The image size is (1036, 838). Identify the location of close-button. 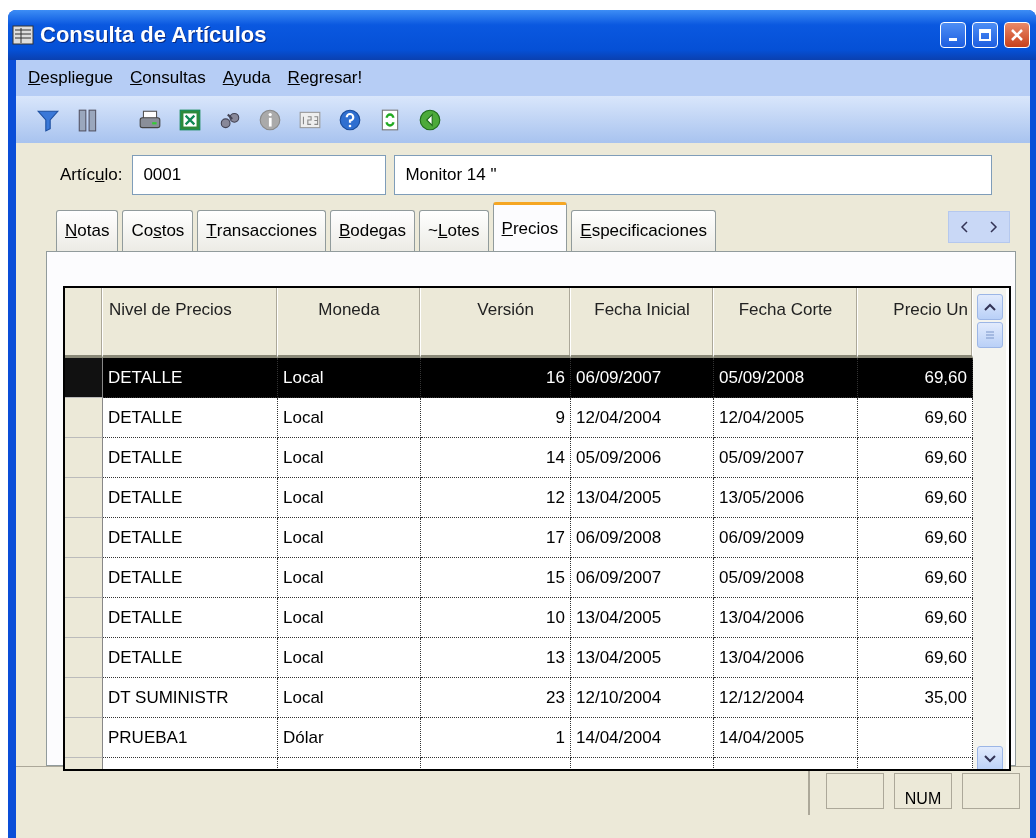
(1017, 35).